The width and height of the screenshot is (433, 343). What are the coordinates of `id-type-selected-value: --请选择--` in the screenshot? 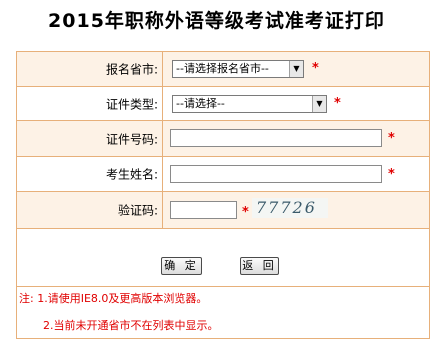 It's located at (200, 103).